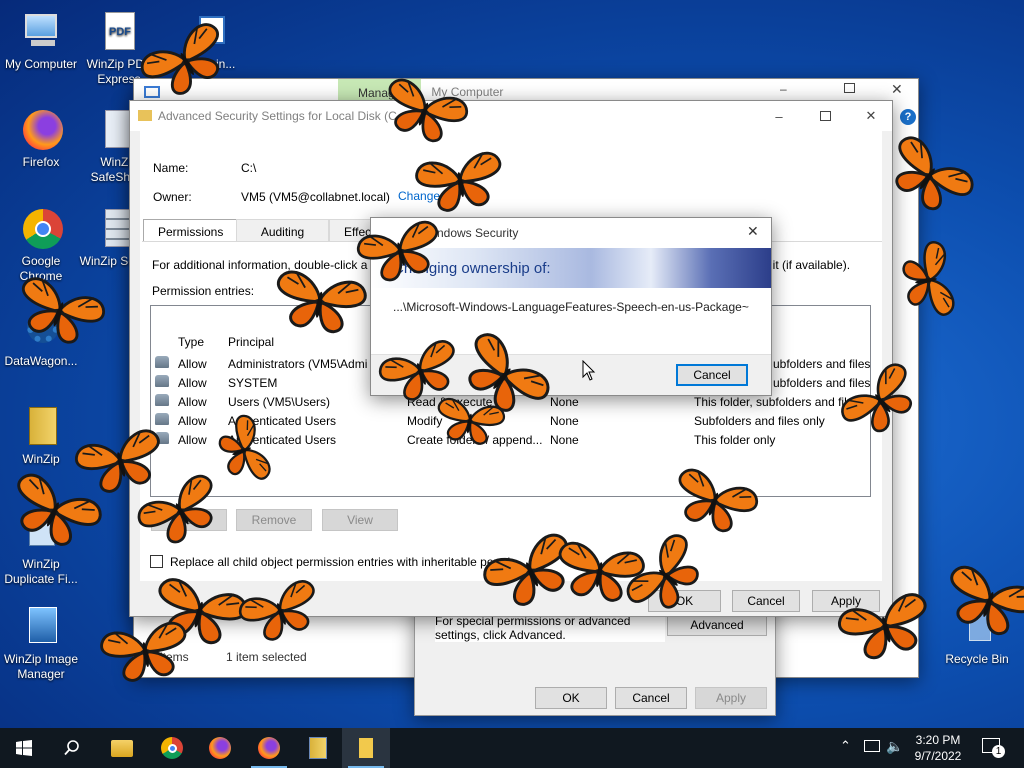  Describe the element at coordinates (282, 230) in the screenshot. I see `tab-auditing: Auditing` at that location.